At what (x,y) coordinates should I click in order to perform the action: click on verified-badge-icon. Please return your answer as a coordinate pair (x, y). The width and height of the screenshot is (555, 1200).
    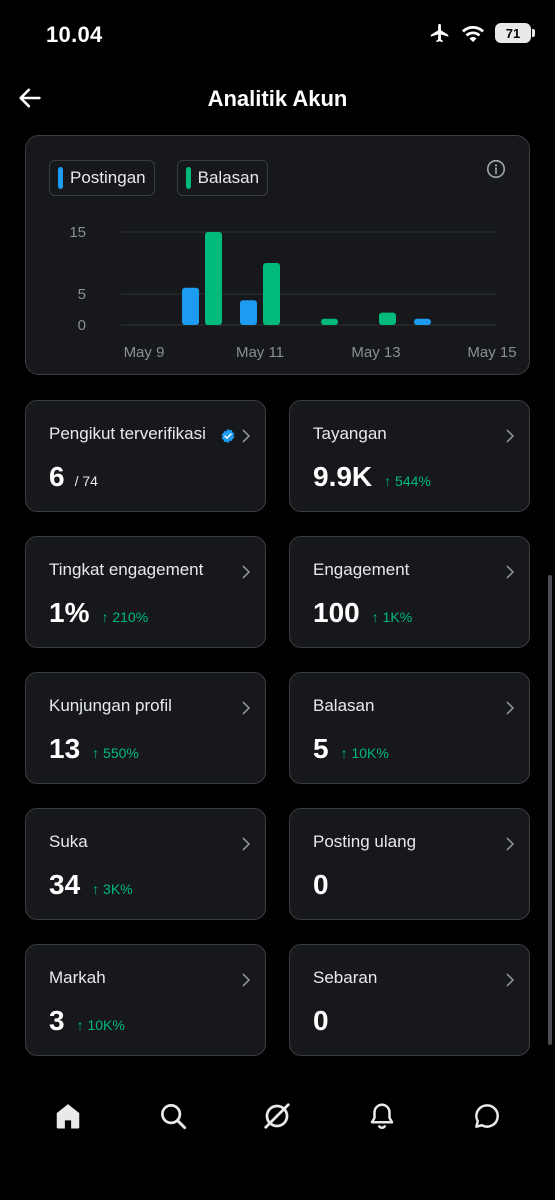
    Looking at the image, I should click on (228, 436).